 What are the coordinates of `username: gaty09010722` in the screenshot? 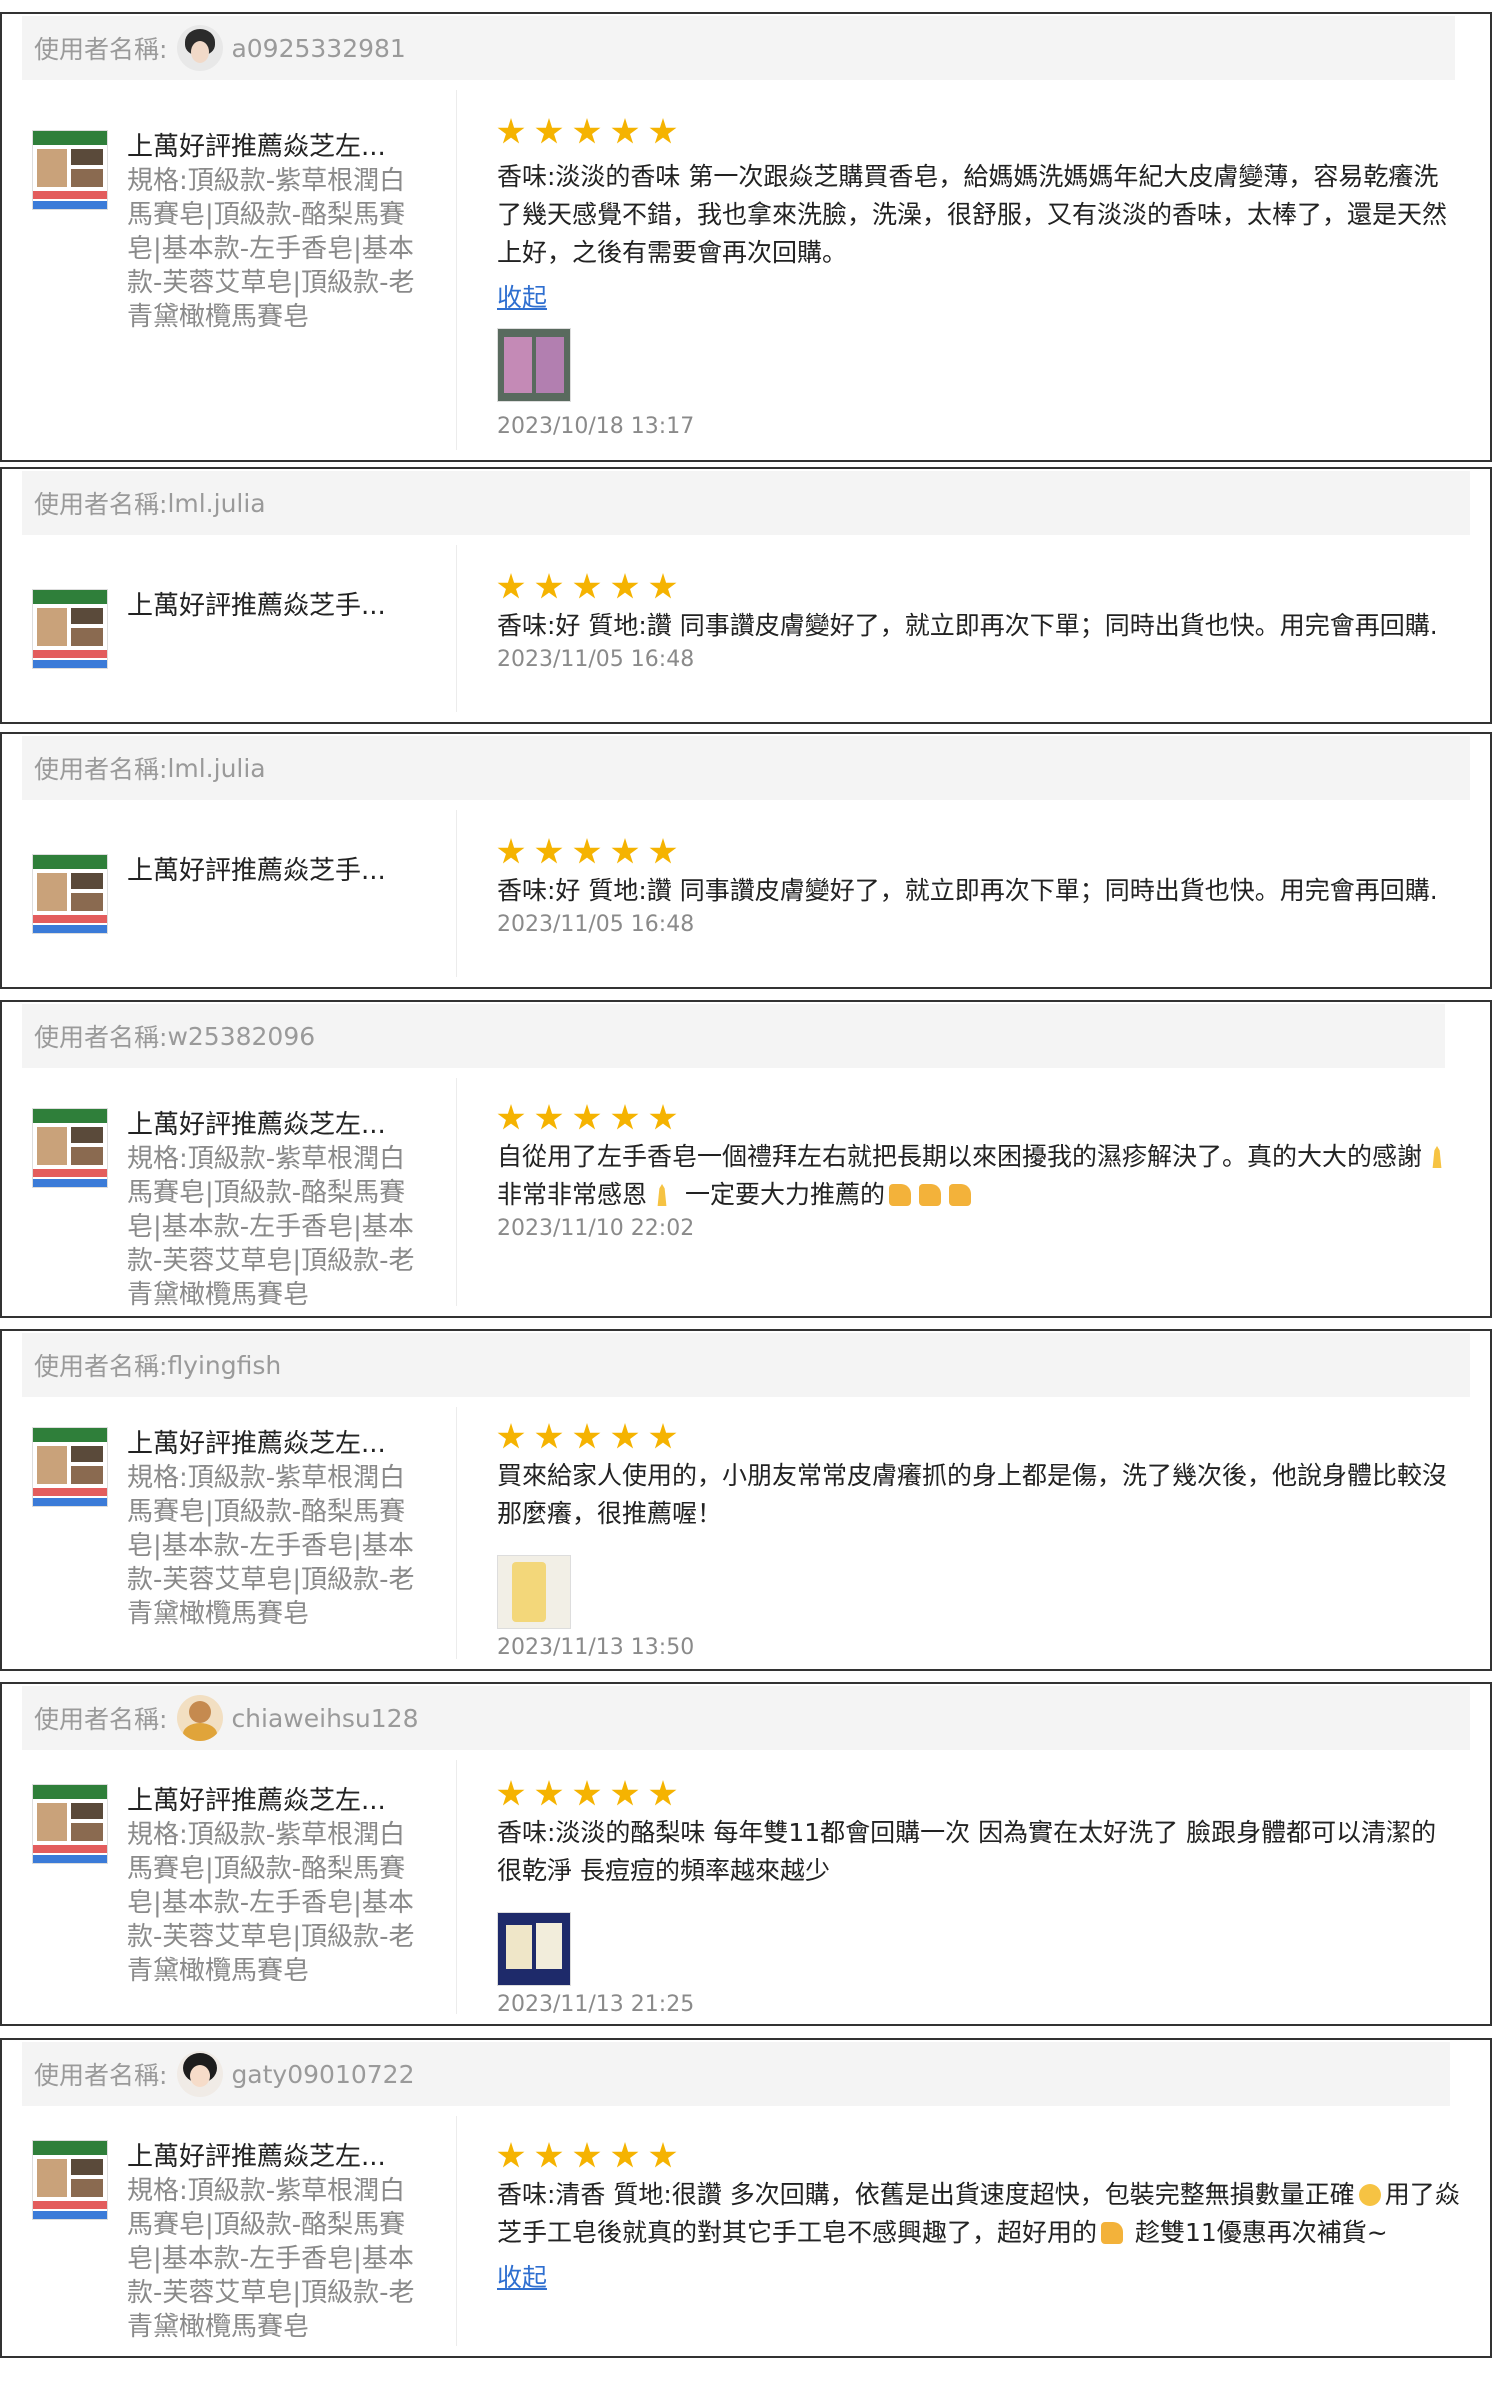 It's located at (322, 2074).